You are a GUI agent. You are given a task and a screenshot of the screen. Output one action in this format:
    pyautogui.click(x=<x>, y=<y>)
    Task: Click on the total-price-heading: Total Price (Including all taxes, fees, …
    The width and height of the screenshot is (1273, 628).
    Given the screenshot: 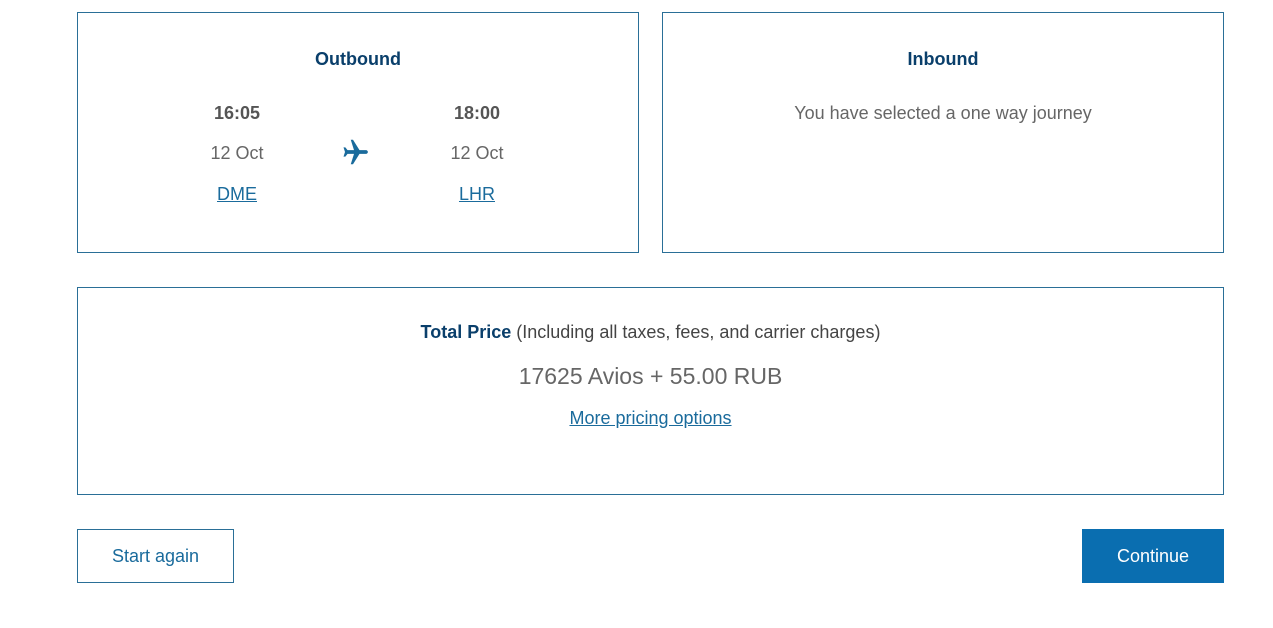 What is the action you would take?
    pyautogui.click(x=650, y=332)
    